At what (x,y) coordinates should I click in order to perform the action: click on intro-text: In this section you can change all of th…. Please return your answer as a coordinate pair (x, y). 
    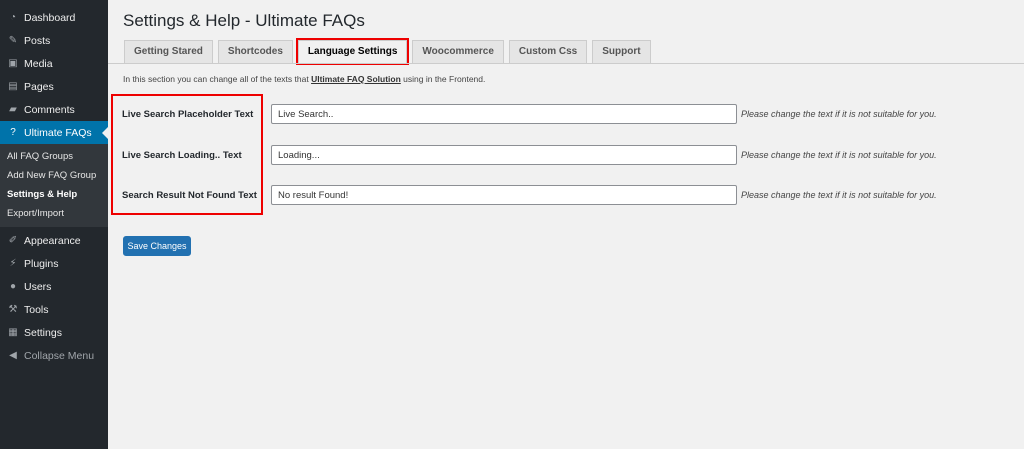
    Looking at the image, I should click on (304, 79).